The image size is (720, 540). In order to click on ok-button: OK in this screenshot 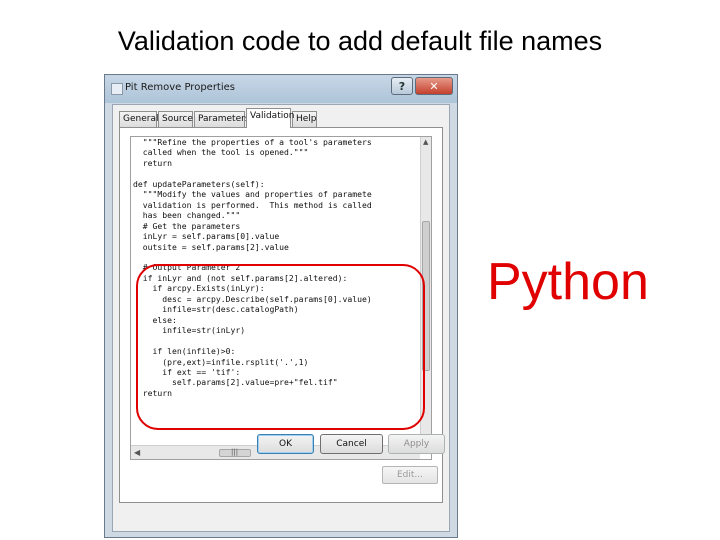, I will do `click(285, 444)`.